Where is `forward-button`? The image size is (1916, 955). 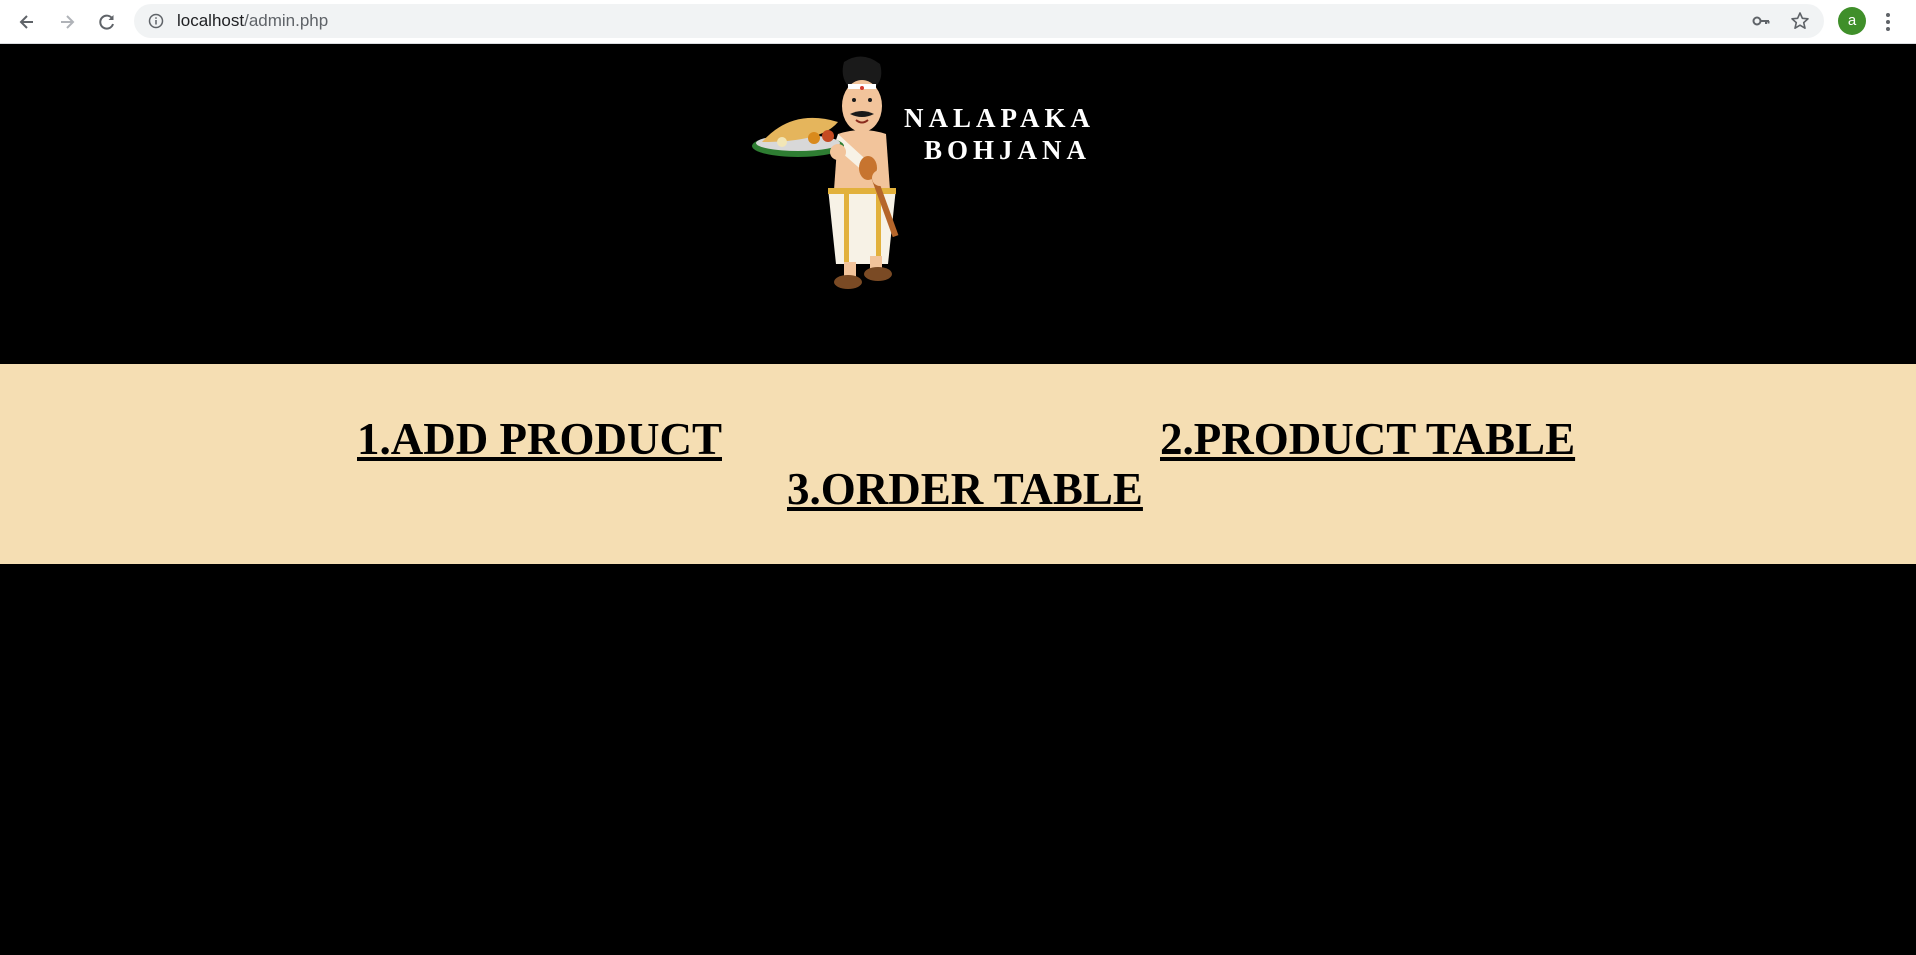
forward-button is located at coordinates (67, 22).